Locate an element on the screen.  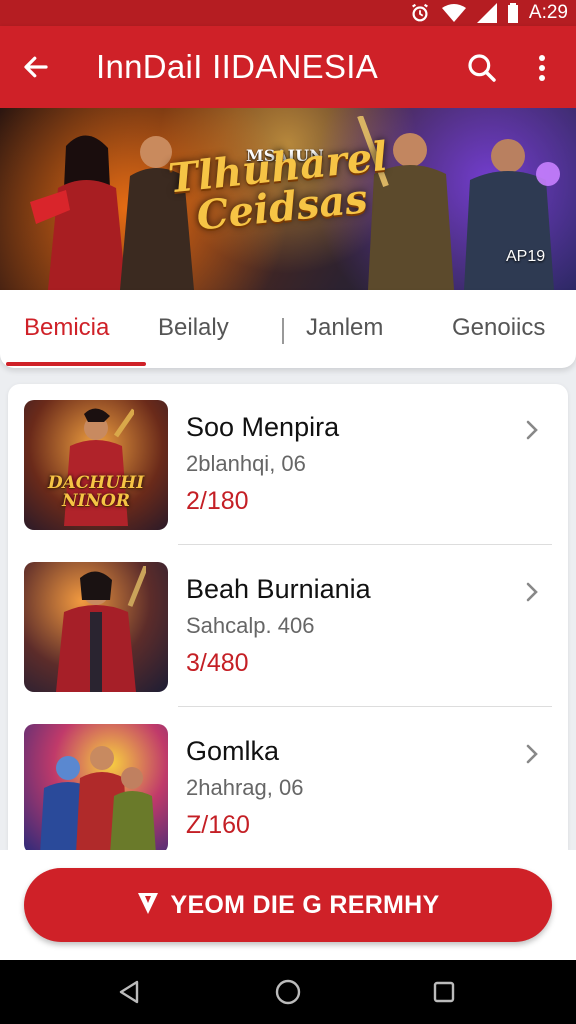
game-subtitle: 2blanhqi, 06 is located at coordinates (246, 463).